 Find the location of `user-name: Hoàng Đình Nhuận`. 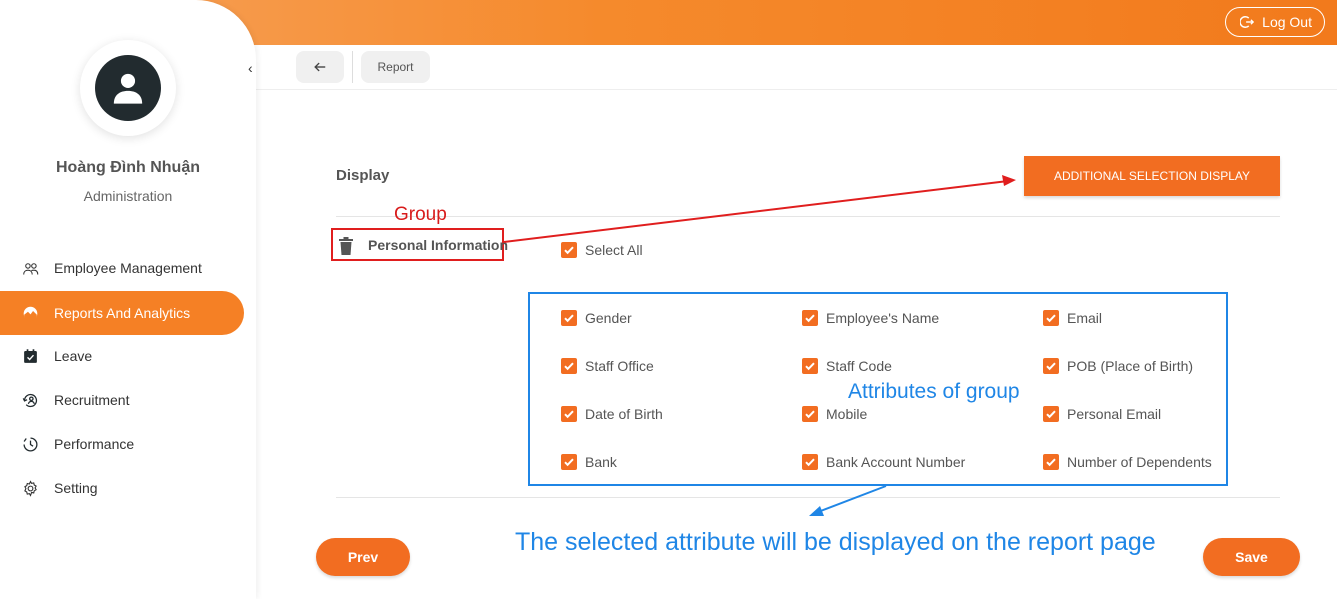

user-name: Hoàng Đình Nhuận is located at coordinates (128, 167).